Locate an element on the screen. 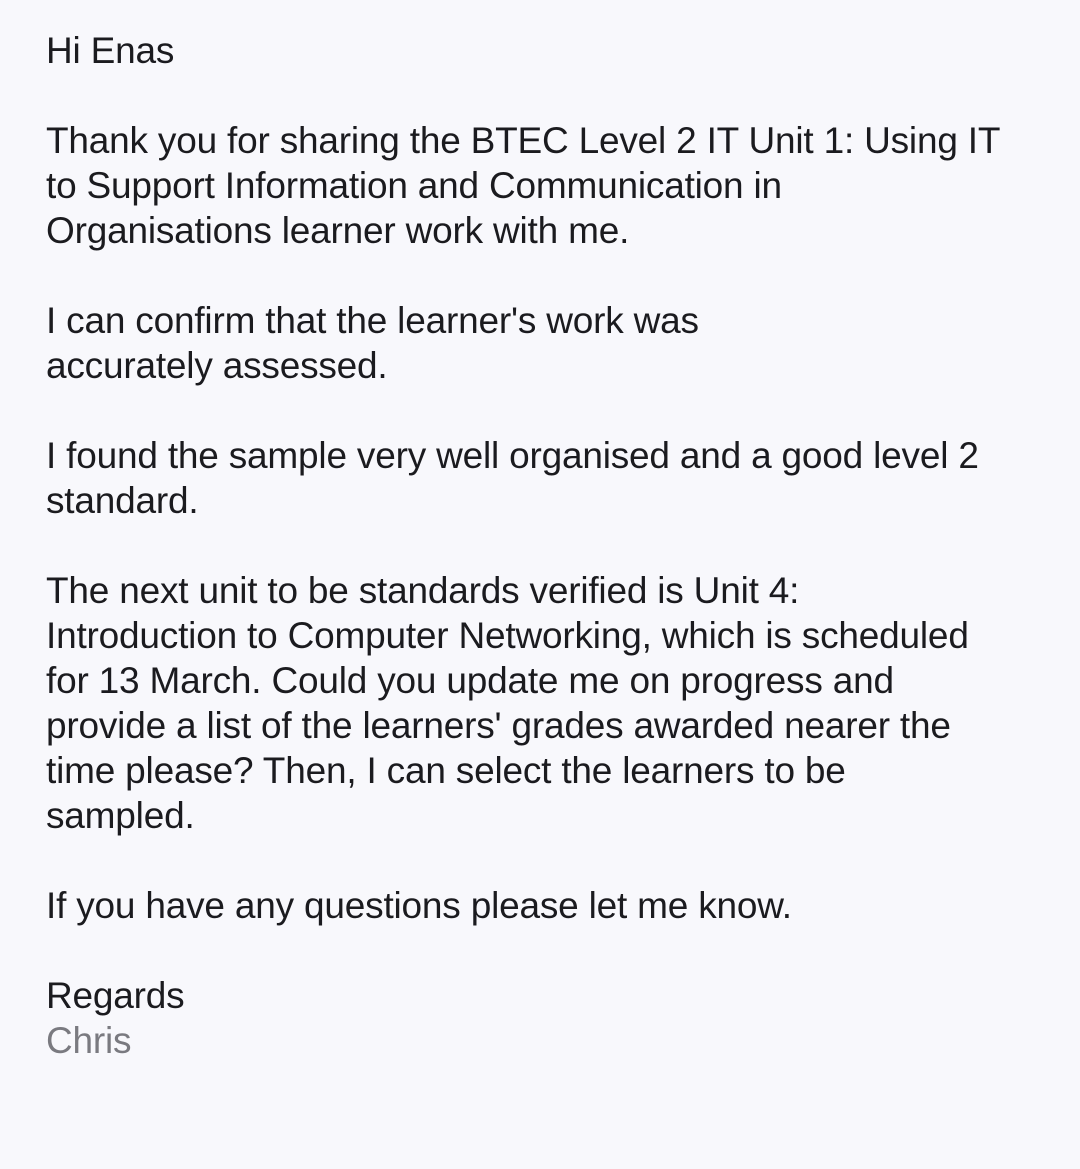 The height and width of the screenshot is (1169, 1080). paragraph-line: standard. is located at coordinates (122, 500).